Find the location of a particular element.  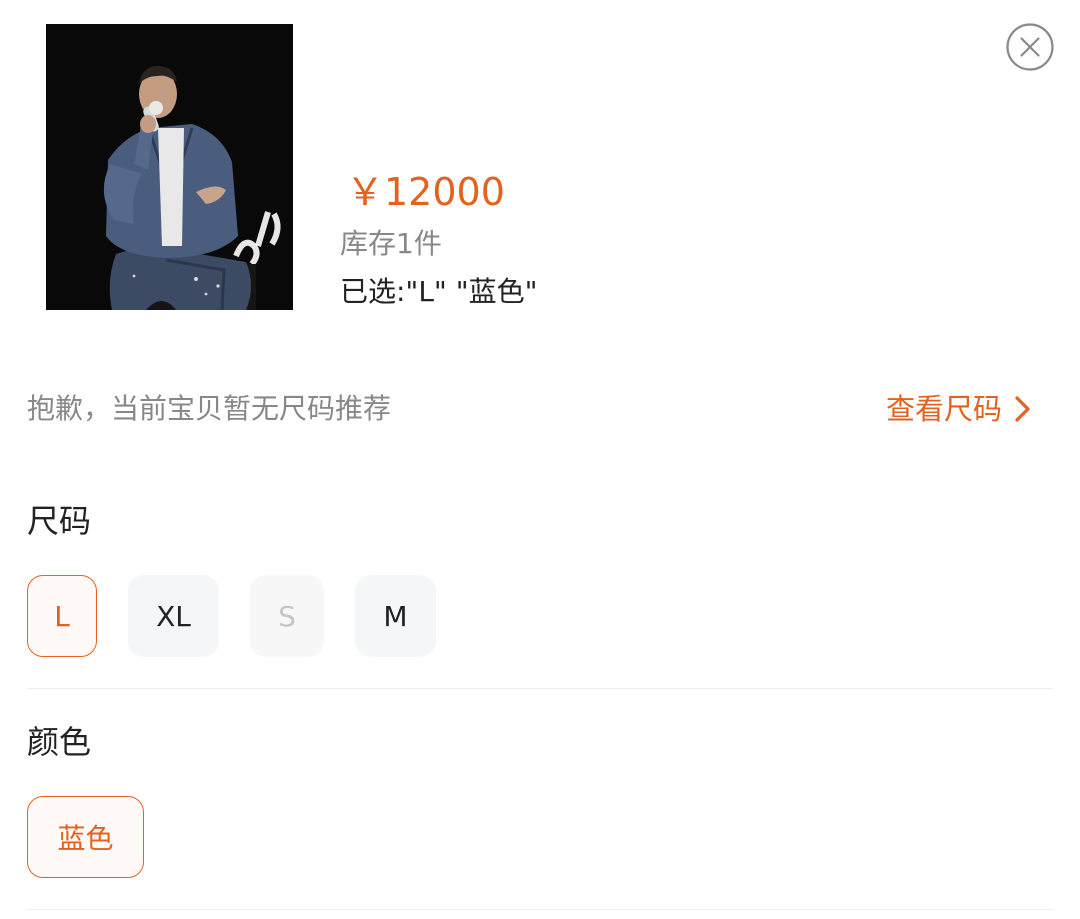

product-price: ￥12000 is located at coordinates (425, 192).